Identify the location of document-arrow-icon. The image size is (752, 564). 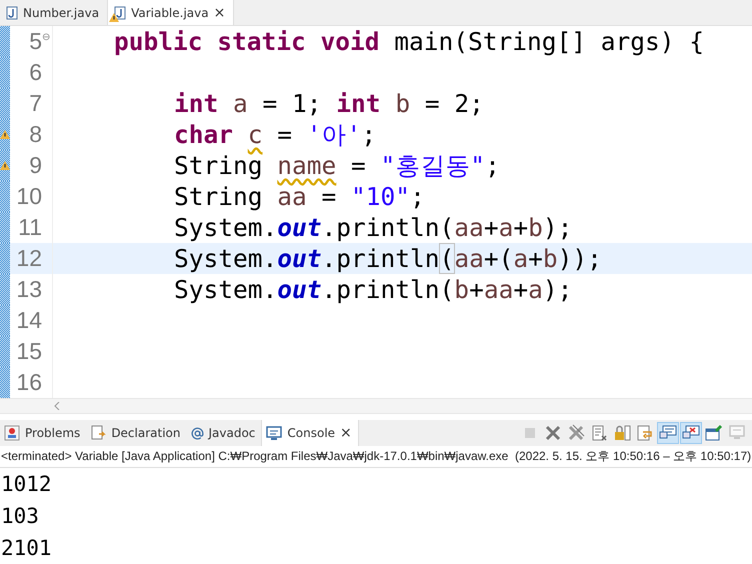
(98, 433).